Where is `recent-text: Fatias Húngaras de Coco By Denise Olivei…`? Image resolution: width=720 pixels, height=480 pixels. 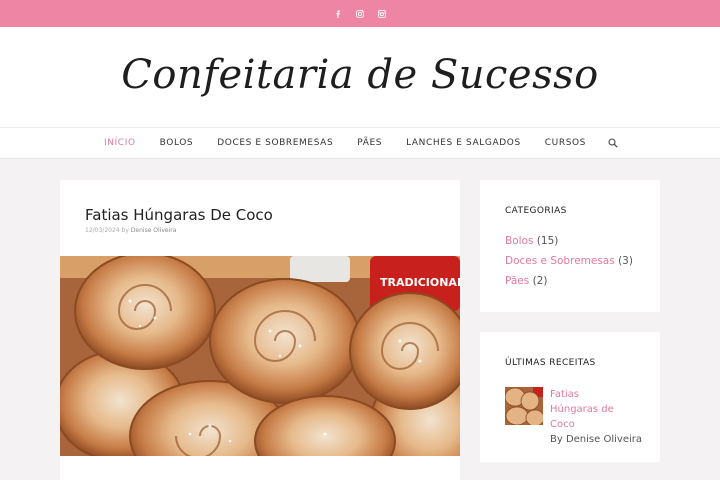 recent-text: Fatias Húngaras de Coco By Denise Olivei… is located at coordinates (596, 417).